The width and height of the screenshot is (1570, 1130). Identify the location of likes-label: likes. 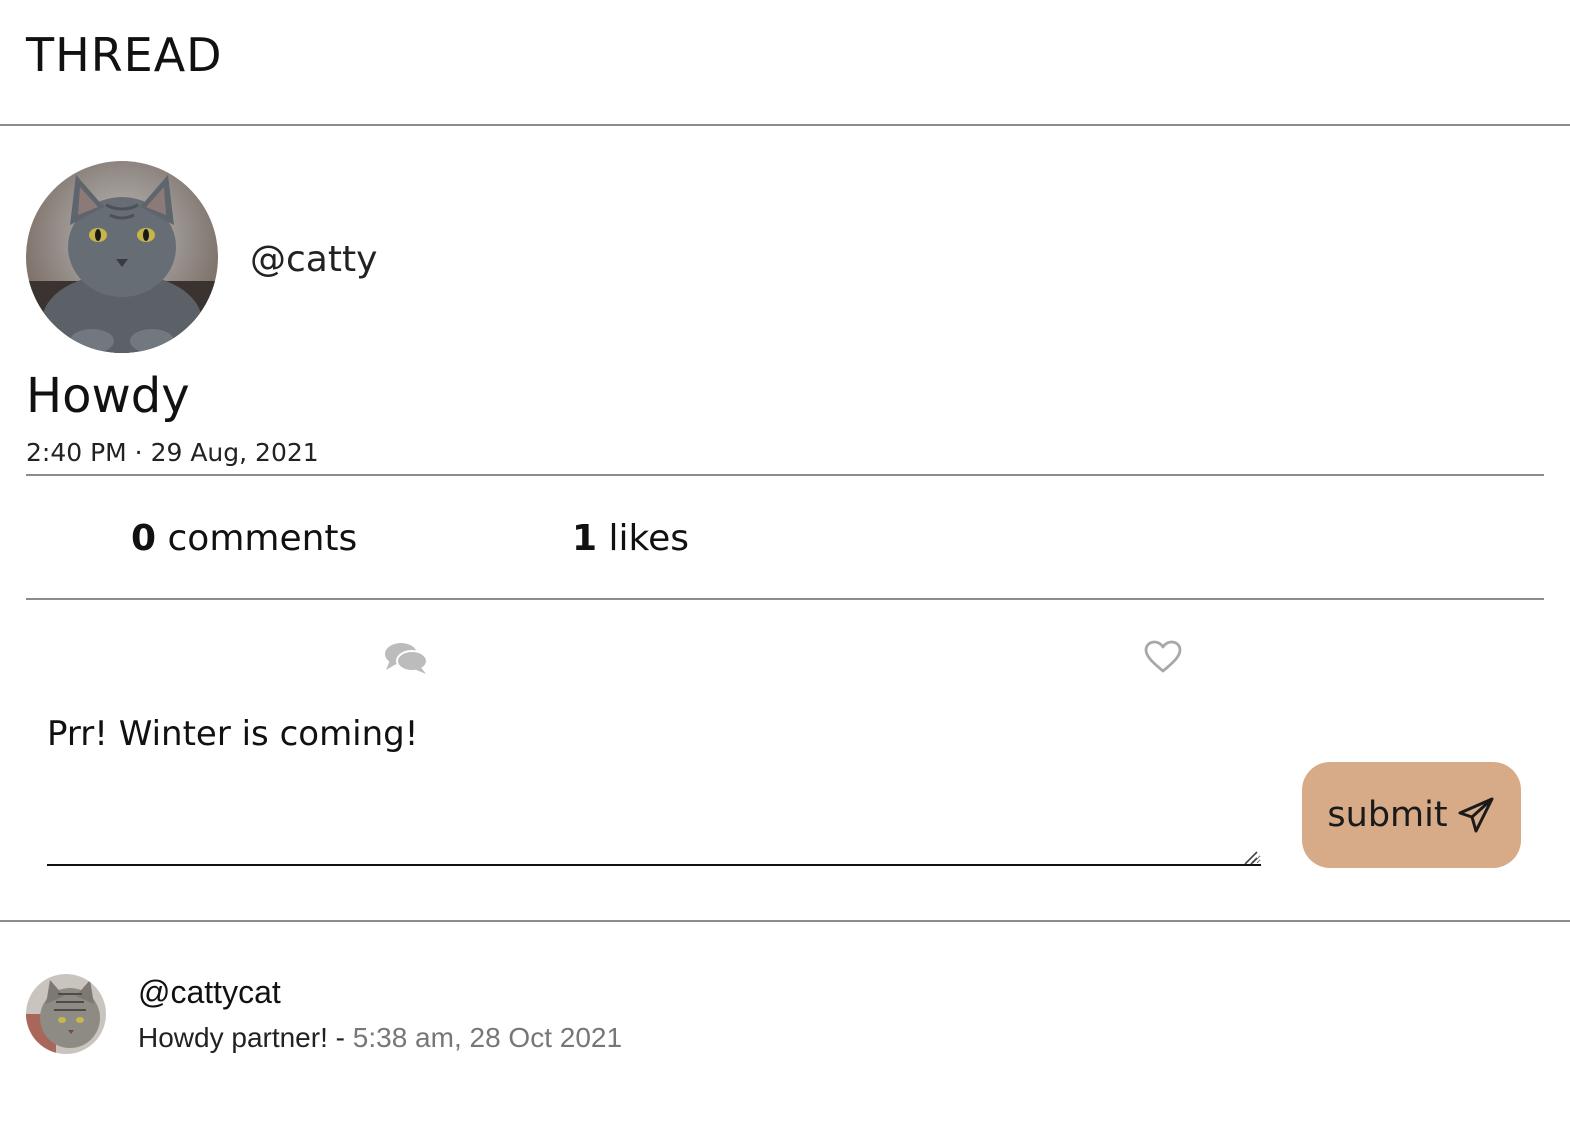
(643, 538).